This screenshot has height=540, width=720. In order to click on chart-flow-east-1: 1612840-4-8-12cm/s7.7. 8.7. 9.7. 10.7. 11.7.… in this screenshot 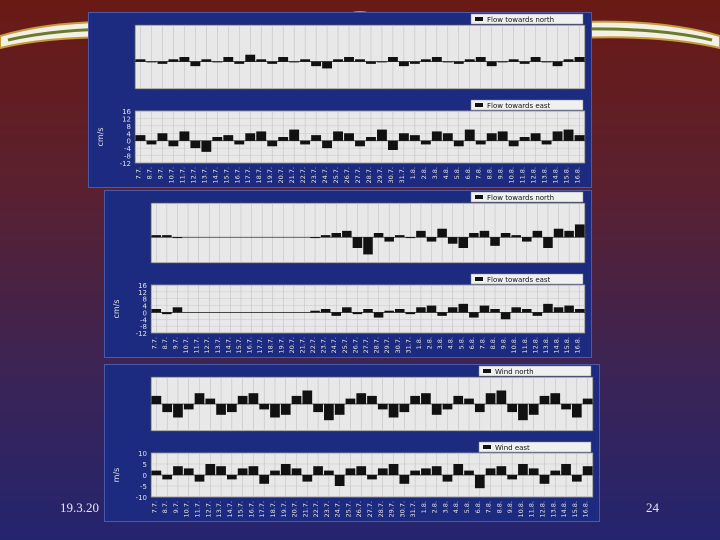, I will do `click(341, 141)`.